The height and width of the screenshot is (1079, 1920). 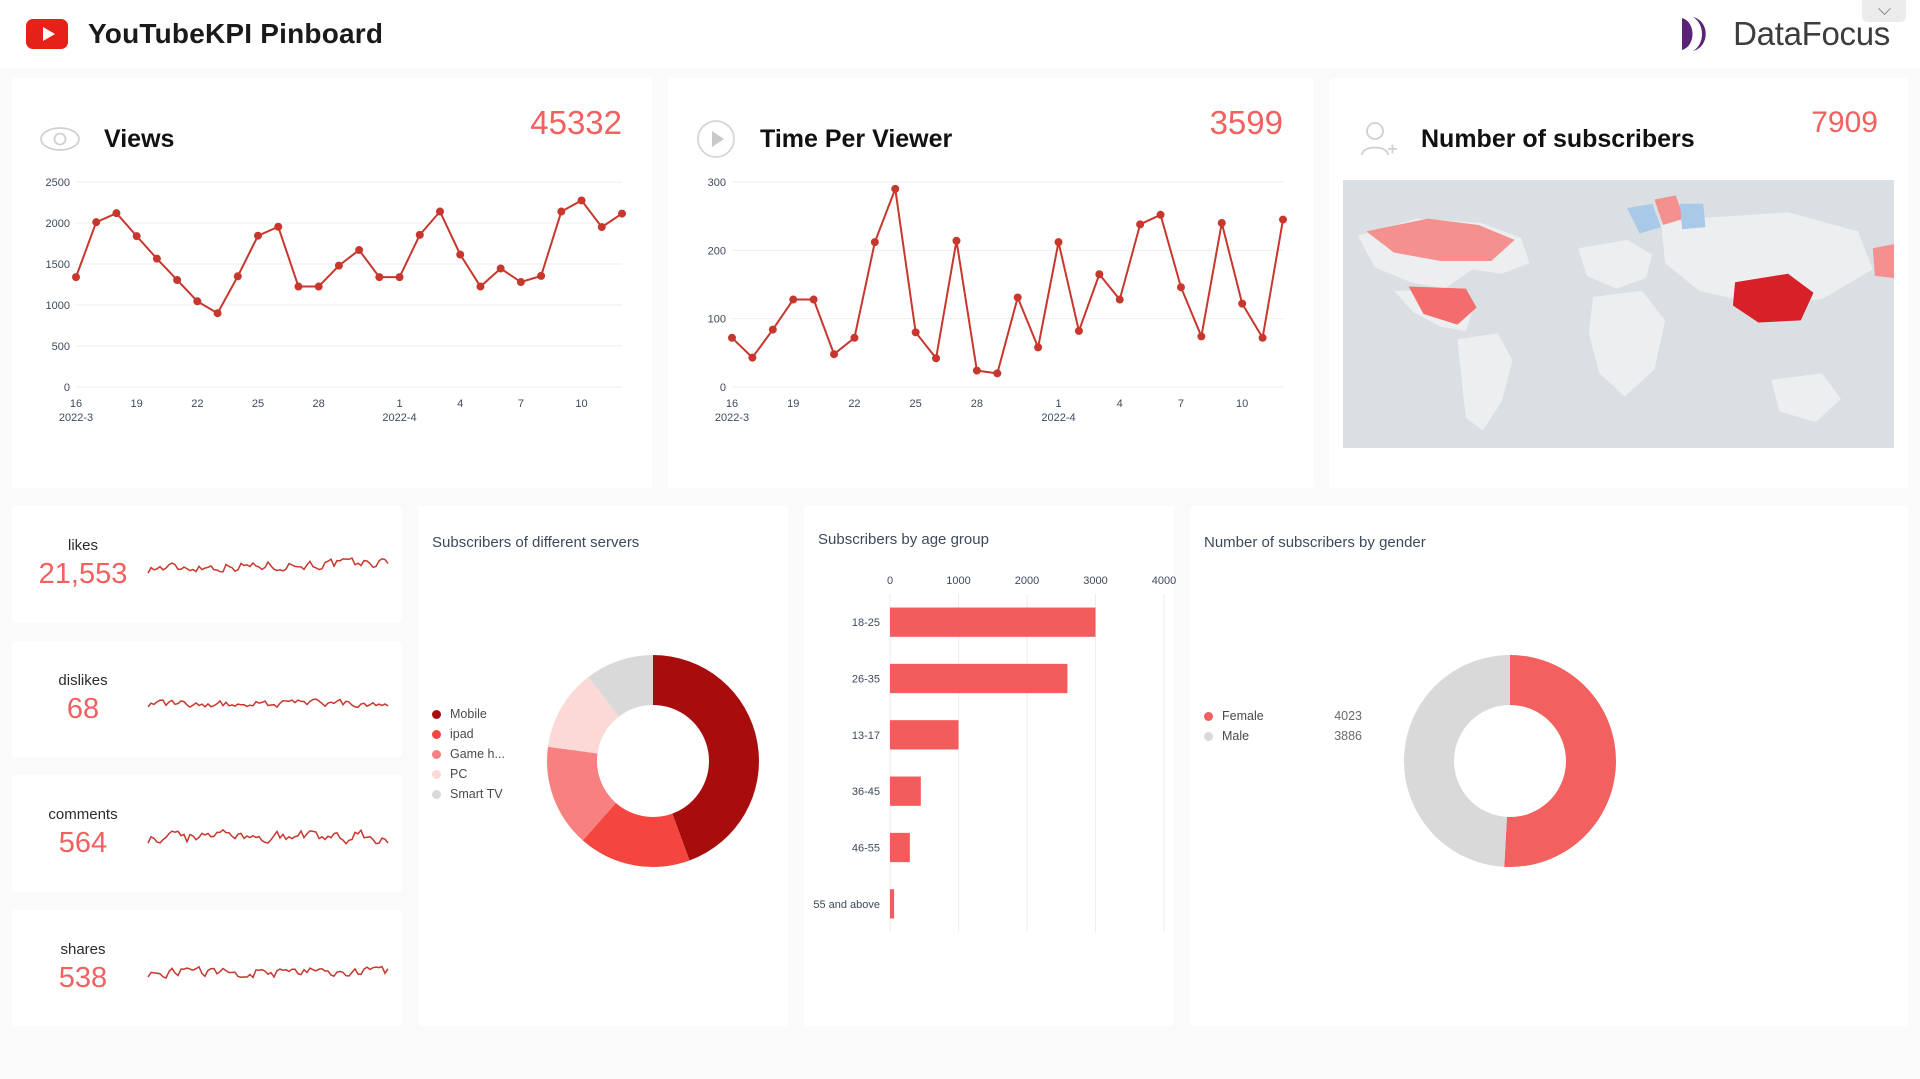 What do you see at coordinates (58, 306) in the screenshot?
I see `svg-text: 1000` at bounding box center [58, 306].